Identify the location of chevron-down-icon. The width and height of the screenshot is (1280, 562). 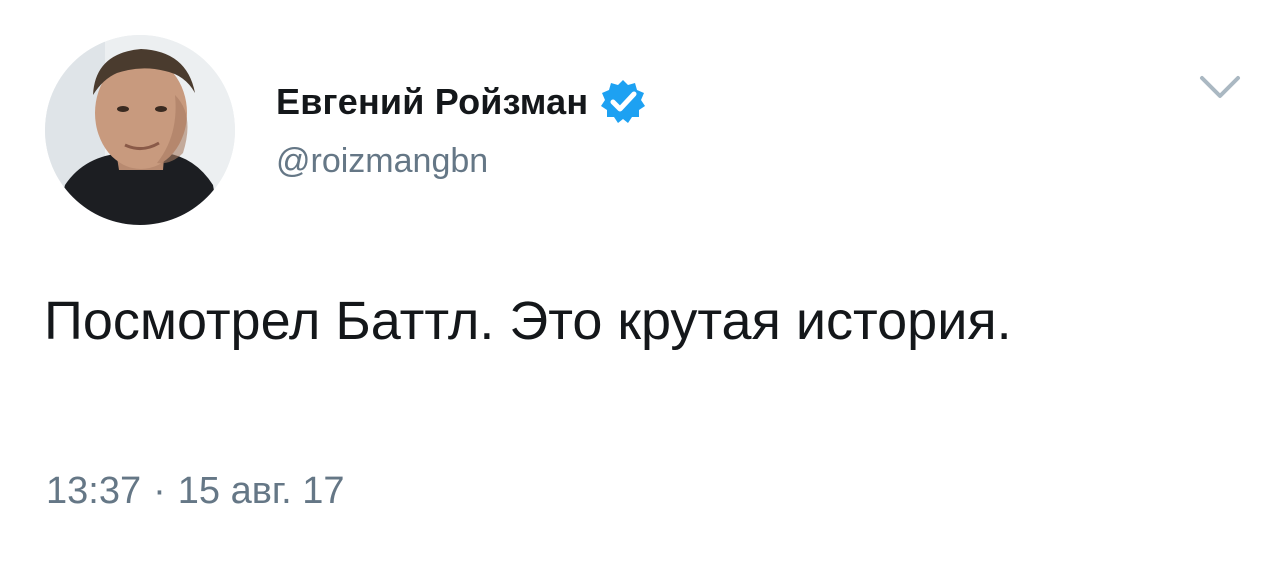
(1220, 87).